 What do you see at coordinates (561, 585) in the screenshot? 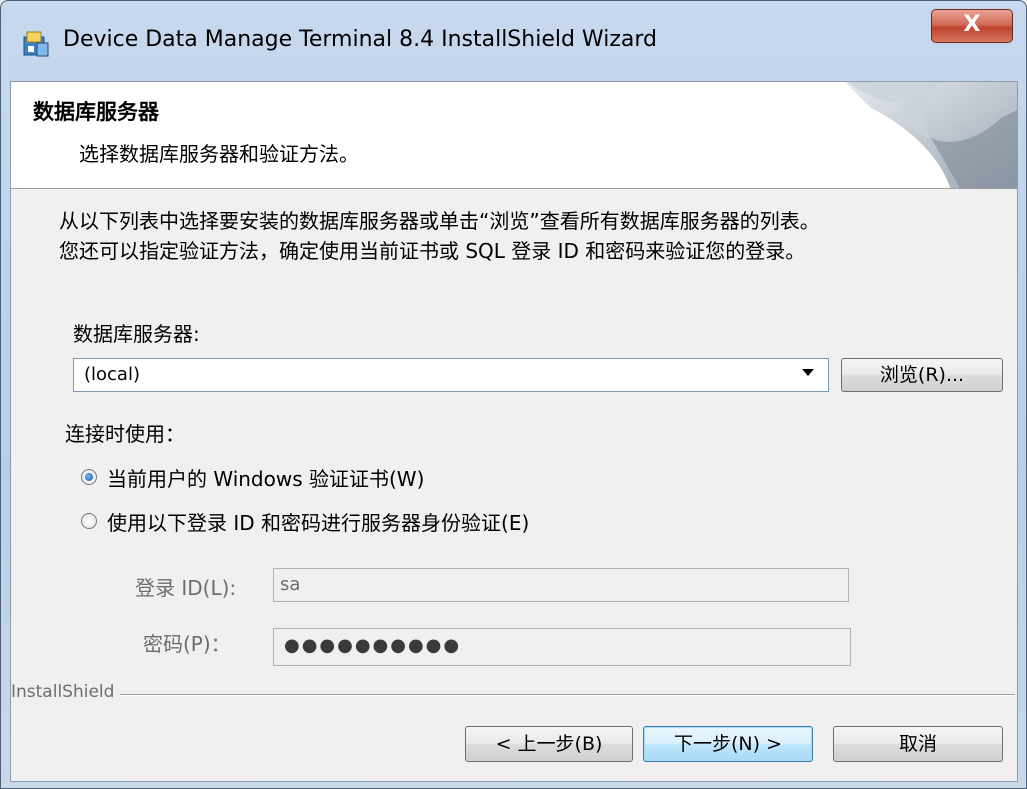
I see `login-id-field: sa` at bounding box center [561, 585].